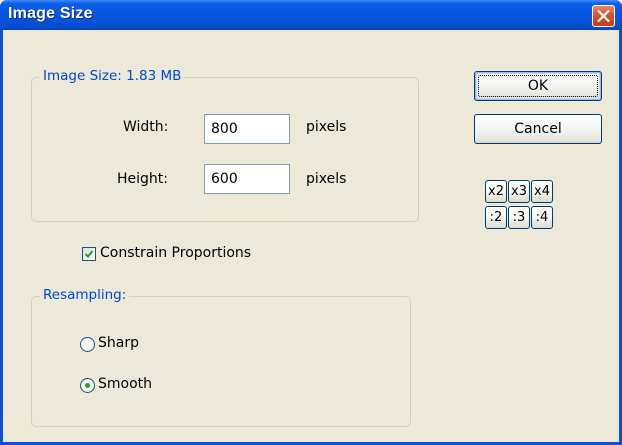  I want to click on close-x-icon, so click(603, 16).